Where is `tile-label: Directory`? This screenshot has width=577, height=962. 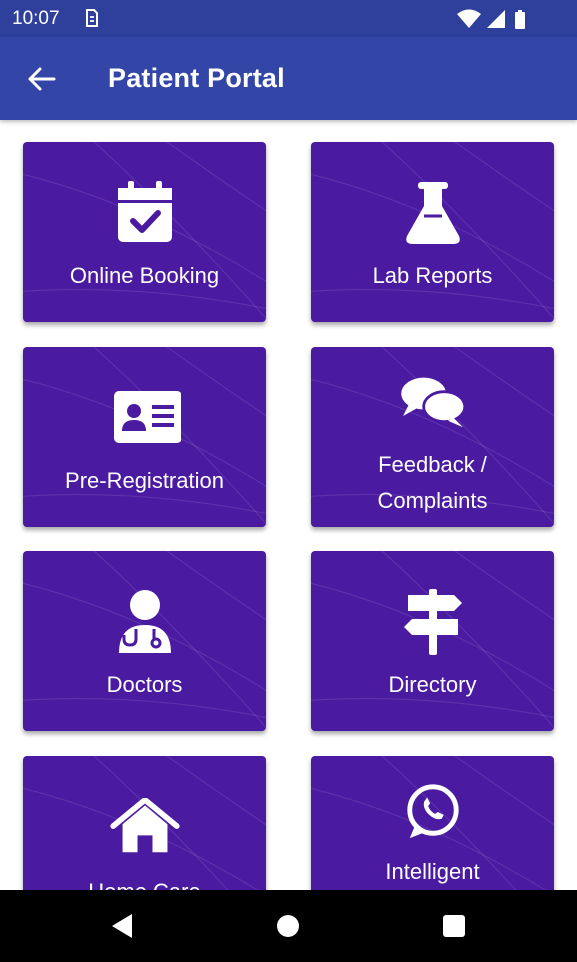
tile-label: Directory is located at coordinates (432, 684).